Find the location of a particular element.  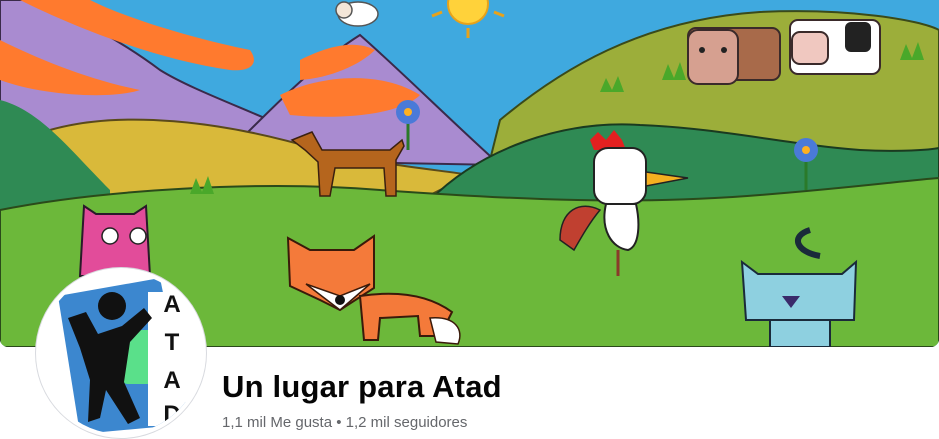

page-title: Un lugar para Atad is located at coordinates (362, 386).